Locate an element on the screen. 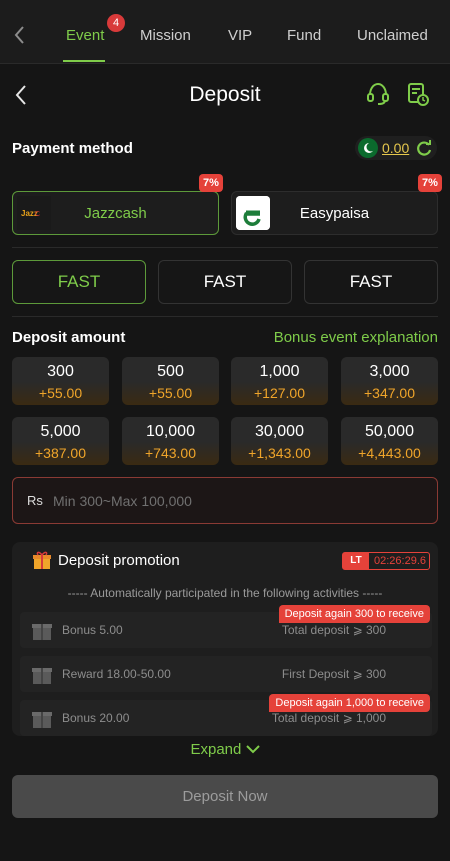 This screenshot has height=861, width=450. countdown-timer: LT 02:26:29.6 is located at coordinates (386, 561).